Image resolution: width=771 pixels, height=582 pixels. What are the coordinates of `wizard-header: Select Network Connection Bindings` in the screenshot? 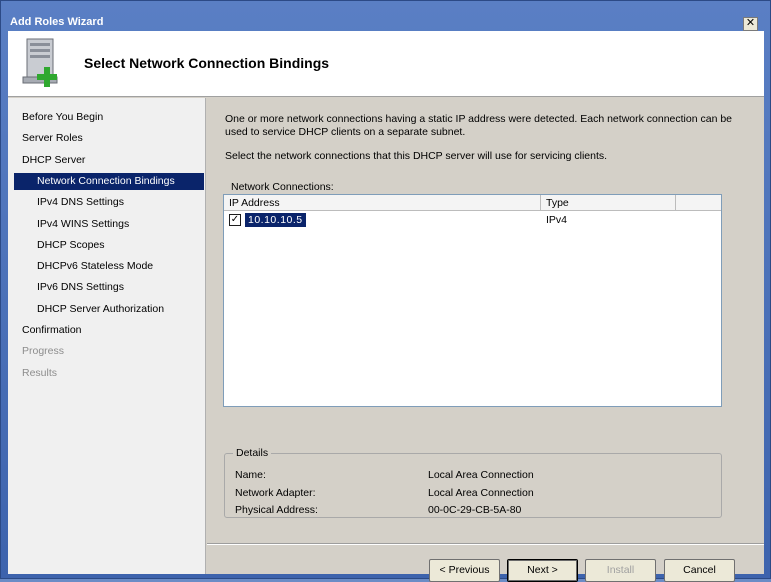 It's located at (386, 64).